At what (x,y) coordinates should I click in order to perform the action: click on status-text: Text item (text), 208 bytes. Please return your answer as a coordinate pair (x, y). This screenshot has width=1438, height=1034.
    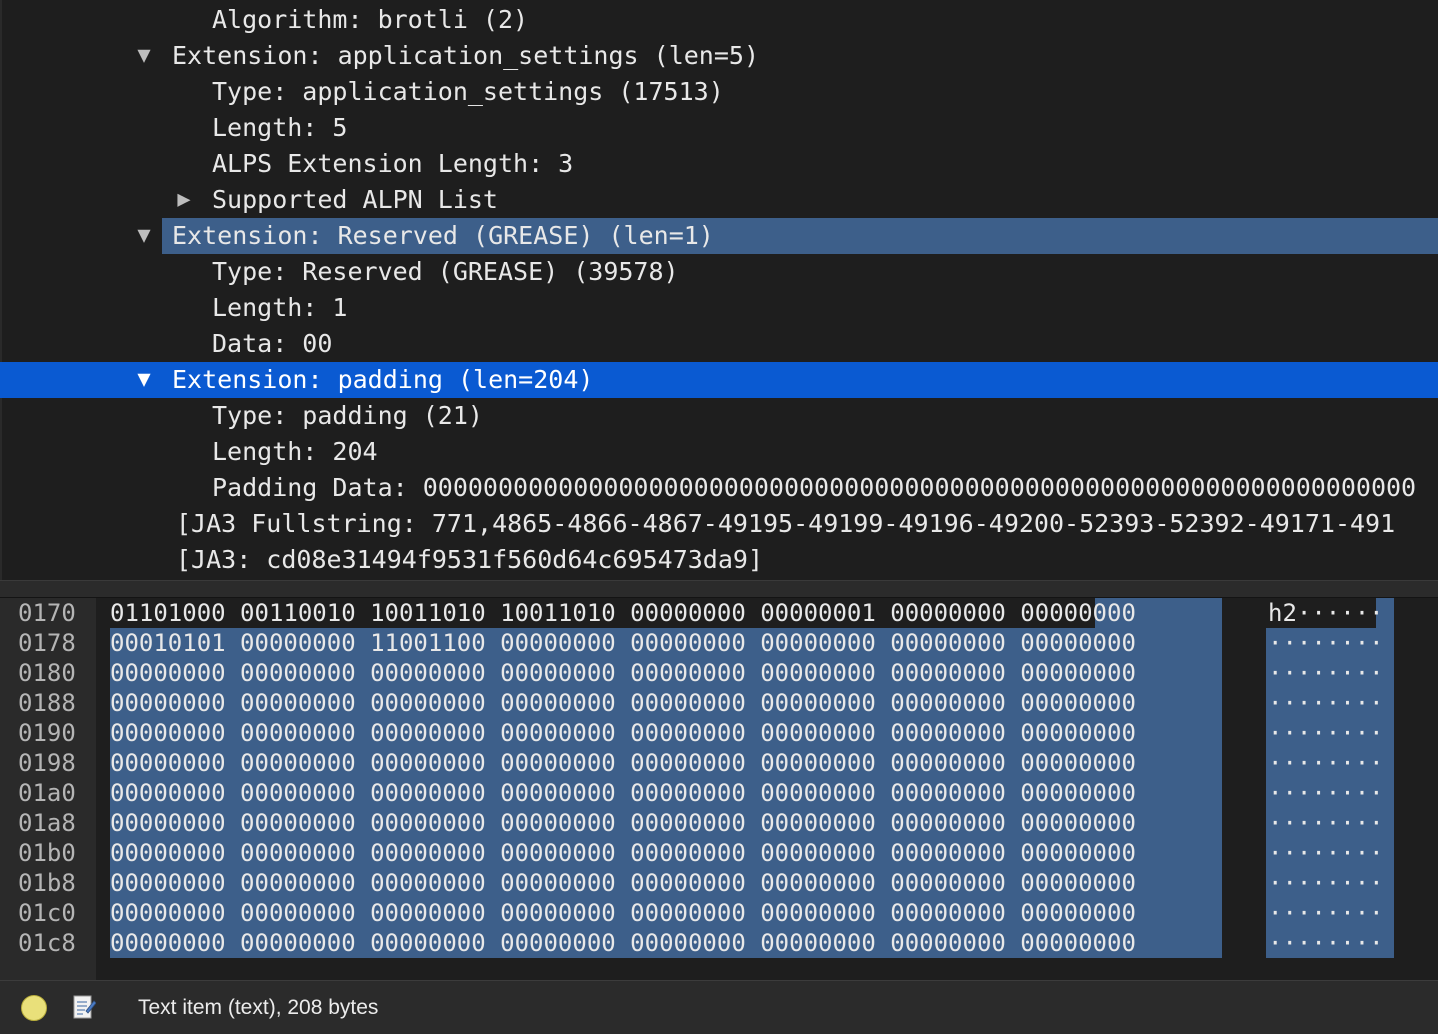
    Looking at the image, I should click on (258, 1007).